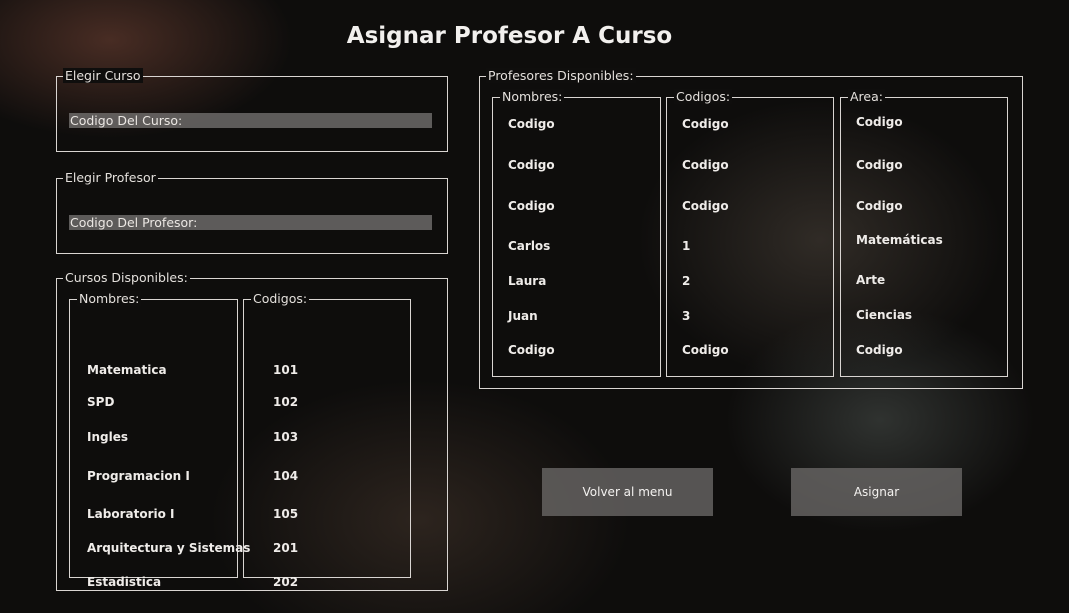 Image resolution: width=1069 pixels, height=613 pixels. What do you see at coordinates (138, 476) in the screenshot?
I see `curso-nombre: Programacion I` at bounding box center [138, 476].